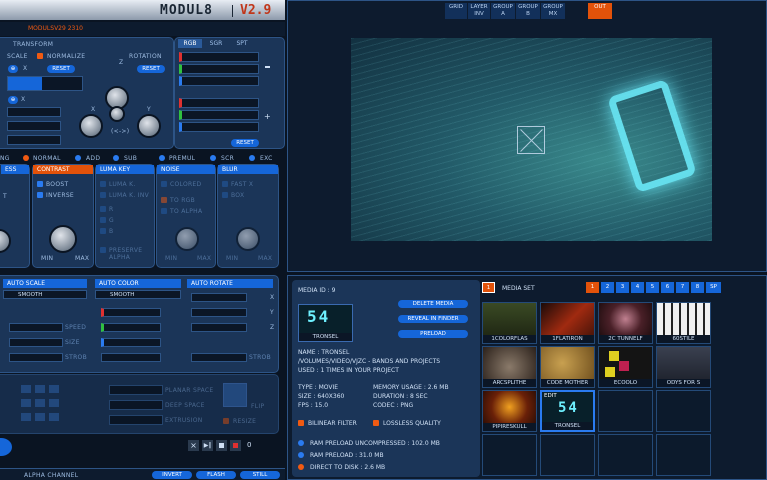 Image resolution: width=767 pixels, height=480 pixels. Describe the element at coordinates (301, 467) in the screenshot. I see `direct-to-disk-radio` at that location.